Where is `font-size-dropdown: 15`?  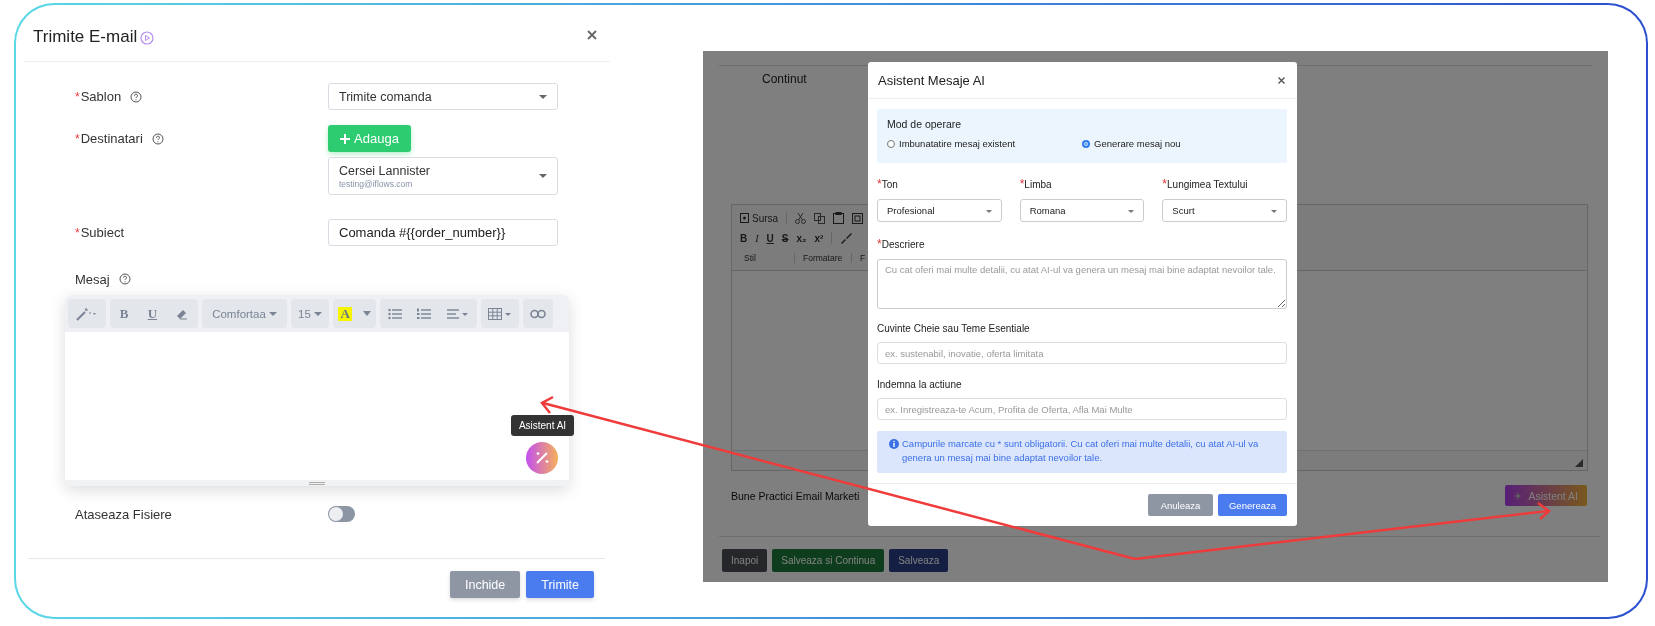 font-size-dropdown: 15 is located at coordinates (310, 313).